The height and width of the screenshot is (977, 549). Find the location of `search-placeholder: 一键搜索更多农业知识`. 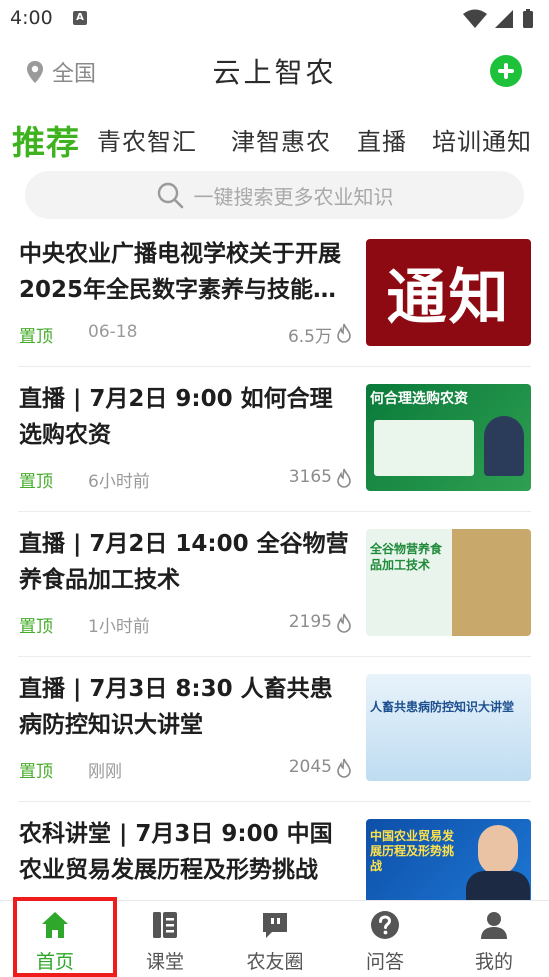

search-placeholder: 一键搜索更多农业知识 is located at coordinates (293, 196).